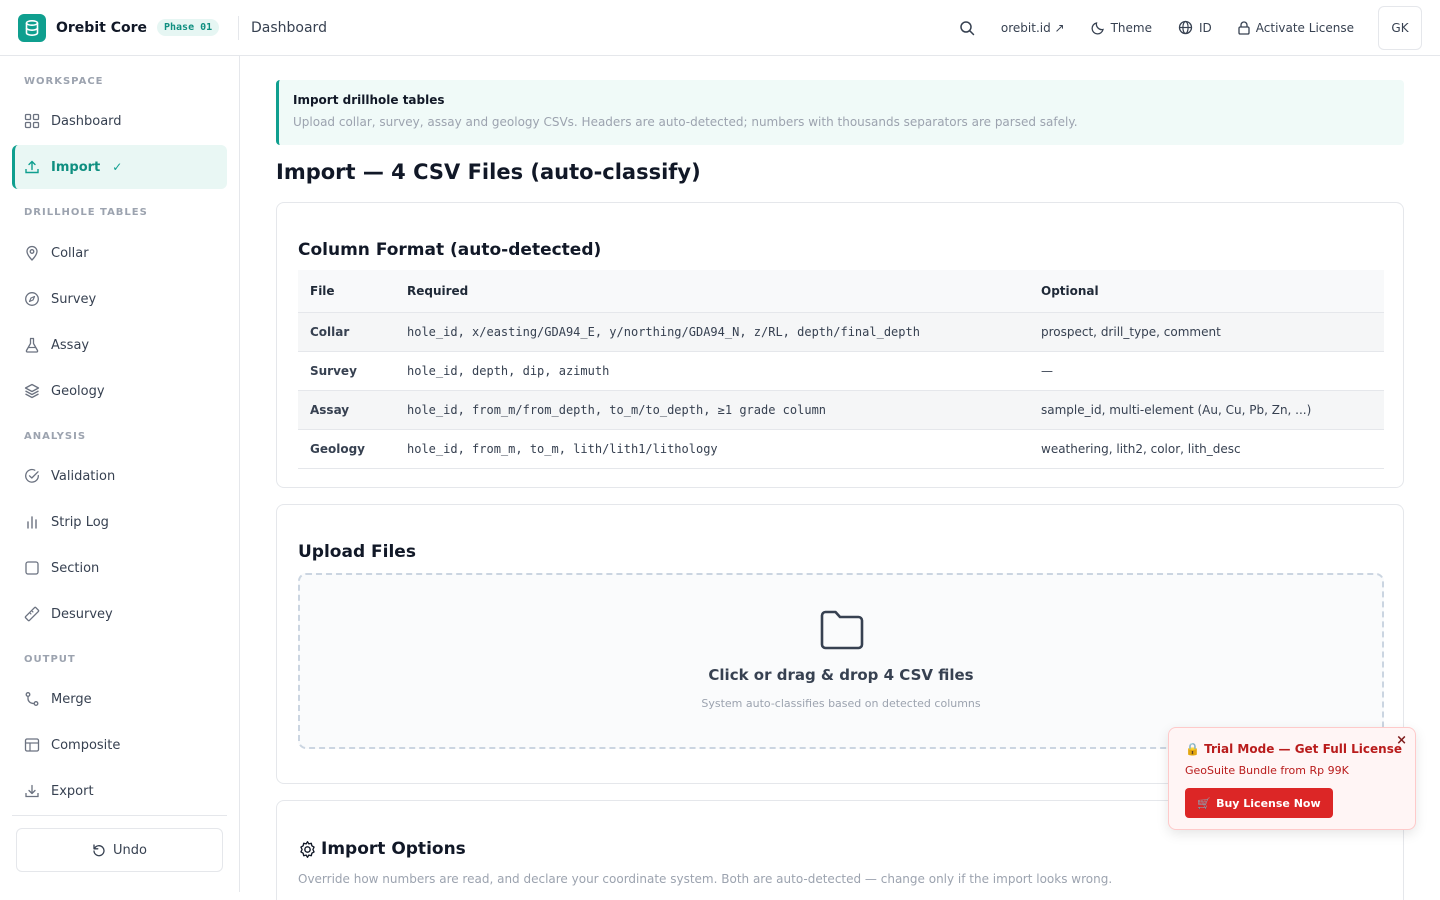 This screenshot has width=1440, height=900. What do you see at coordinates (32, 476) in the screenshot?
I see `check-circle-icon` at bounding box center [32, 476].